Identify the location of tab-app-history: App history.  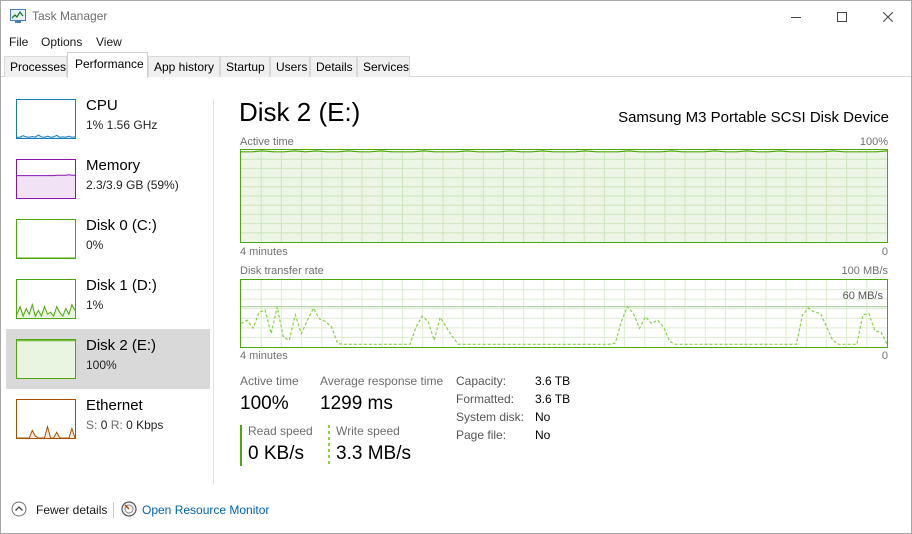
(184, 66).